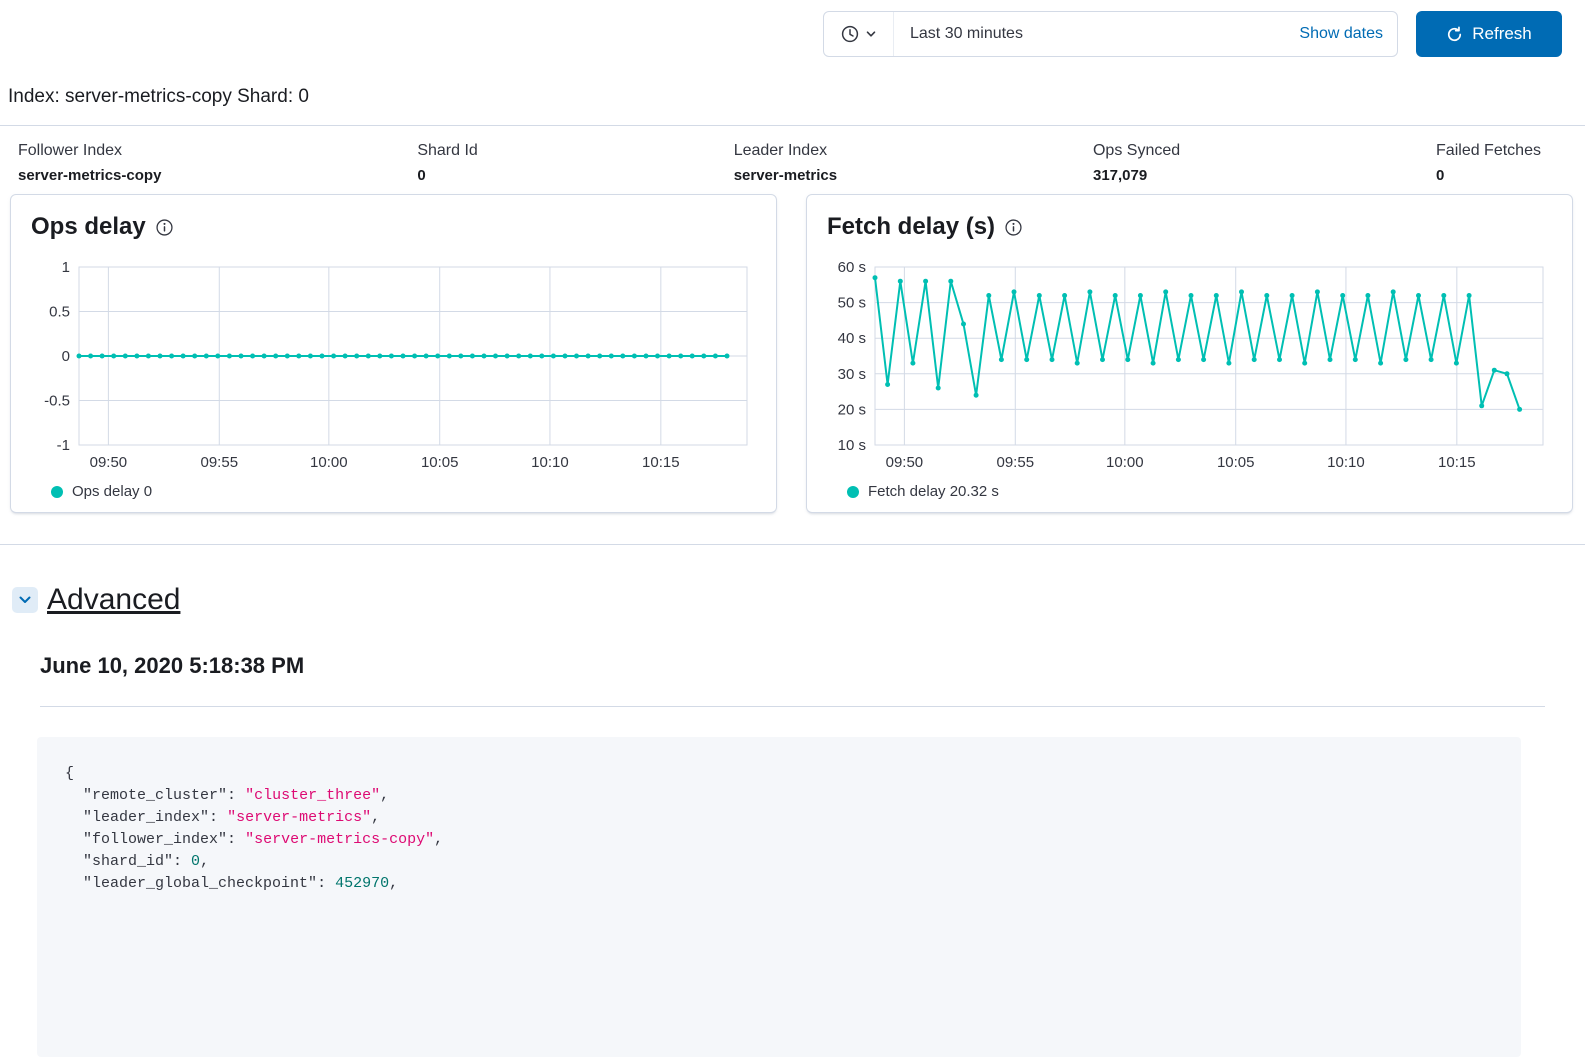 The height and width of the screenshot is (1057, 1585). Describe the element at coordinates (1488, 150) in the screenshot. I see `summary-label: Failed Fetches` at that location.